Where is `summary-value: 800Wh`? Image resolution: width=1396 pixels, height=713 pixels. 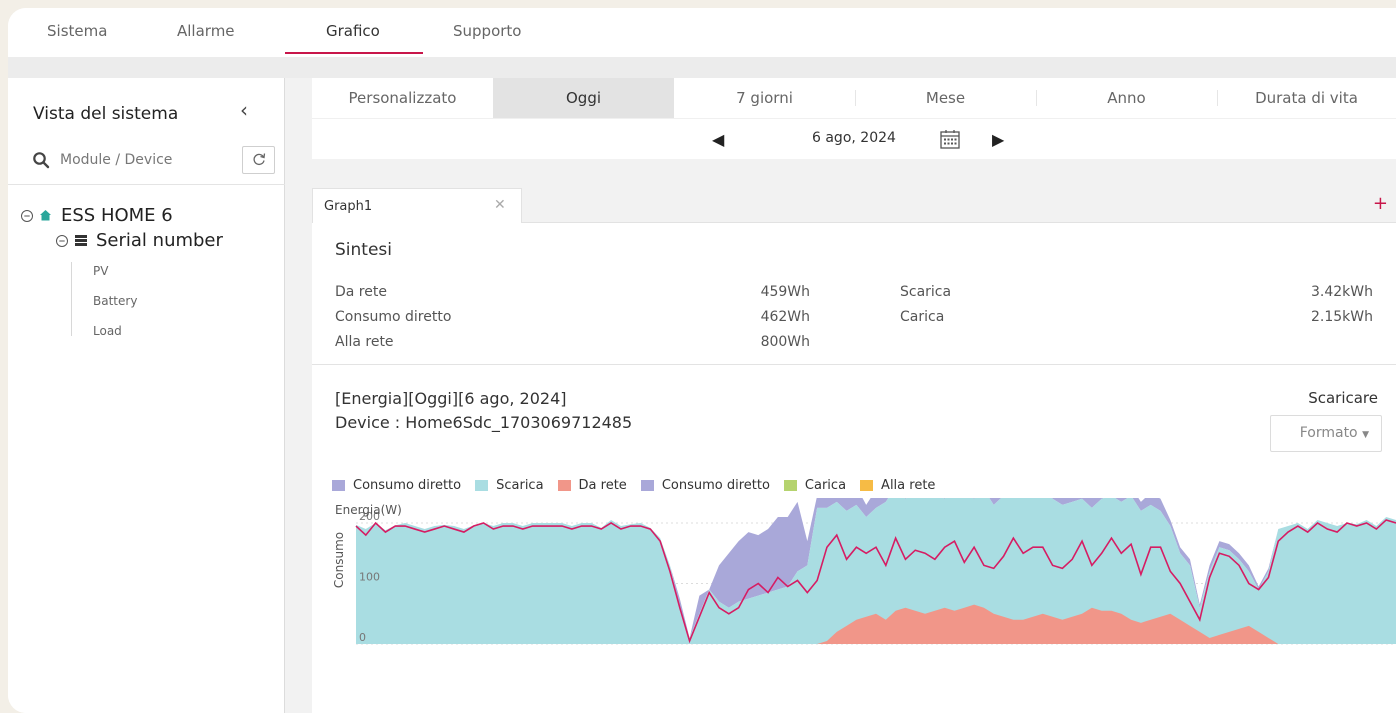
summary-value: 800Wh is located at coordinates (785, 342).